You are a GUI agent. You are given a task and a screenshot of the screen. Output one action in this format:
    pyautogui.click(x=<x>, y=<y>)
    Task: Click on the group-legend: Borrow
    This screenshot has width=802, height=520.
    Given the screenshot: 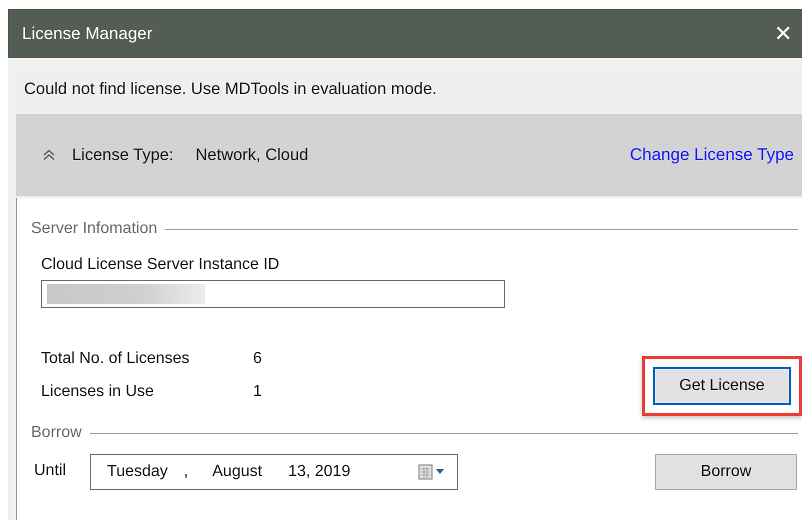 What is the action you would take?
    pyautogui.click(x=56, y=433)
    